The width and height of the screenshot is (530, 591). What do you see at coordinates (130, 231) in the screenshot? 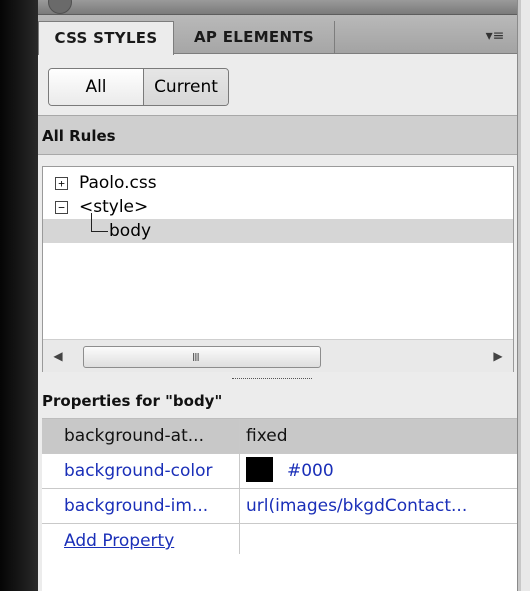
I see `tree-item-label: body` at bounding box center [130, 231].